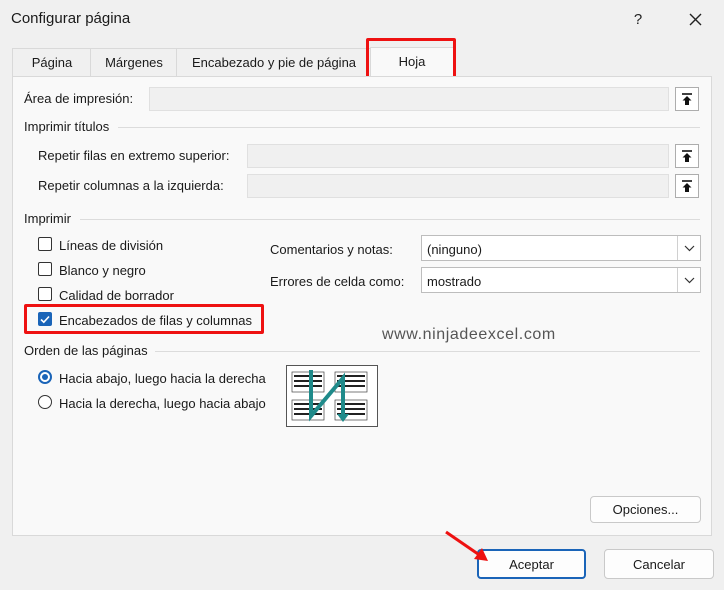 Image resolution: width=724 pixels, height=590 pixels. I want to click on tab-pagina: Página, so click(52, 62).